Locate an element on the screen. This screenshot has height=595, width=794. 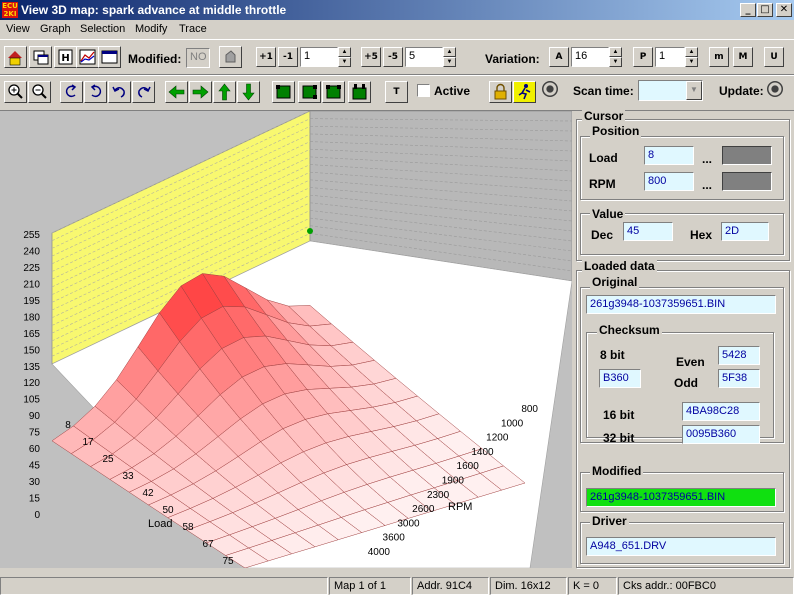
menu-modify: Modify is located at coordinates (151, 29).